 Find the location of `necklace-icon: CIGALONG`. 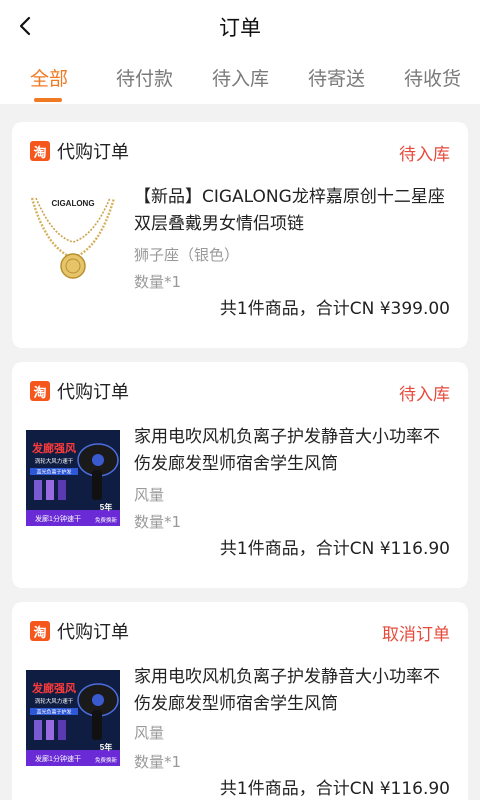

necklace-icon: CIGALONG is located at coordinates (73, 238).